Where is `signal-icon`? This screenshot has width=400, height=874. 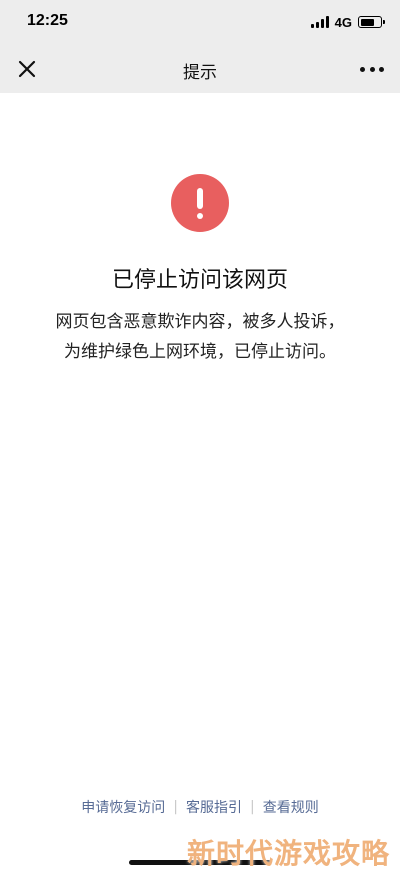
signal-icon is located at coordinates (319, 22).